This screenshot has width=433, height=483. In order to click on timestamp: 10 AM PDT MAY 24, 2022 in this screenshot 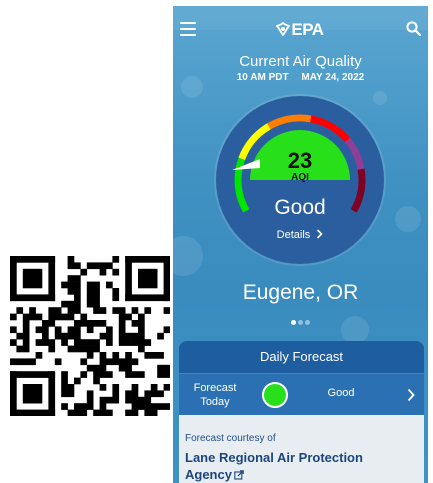, I will do `click(300, 77)`.